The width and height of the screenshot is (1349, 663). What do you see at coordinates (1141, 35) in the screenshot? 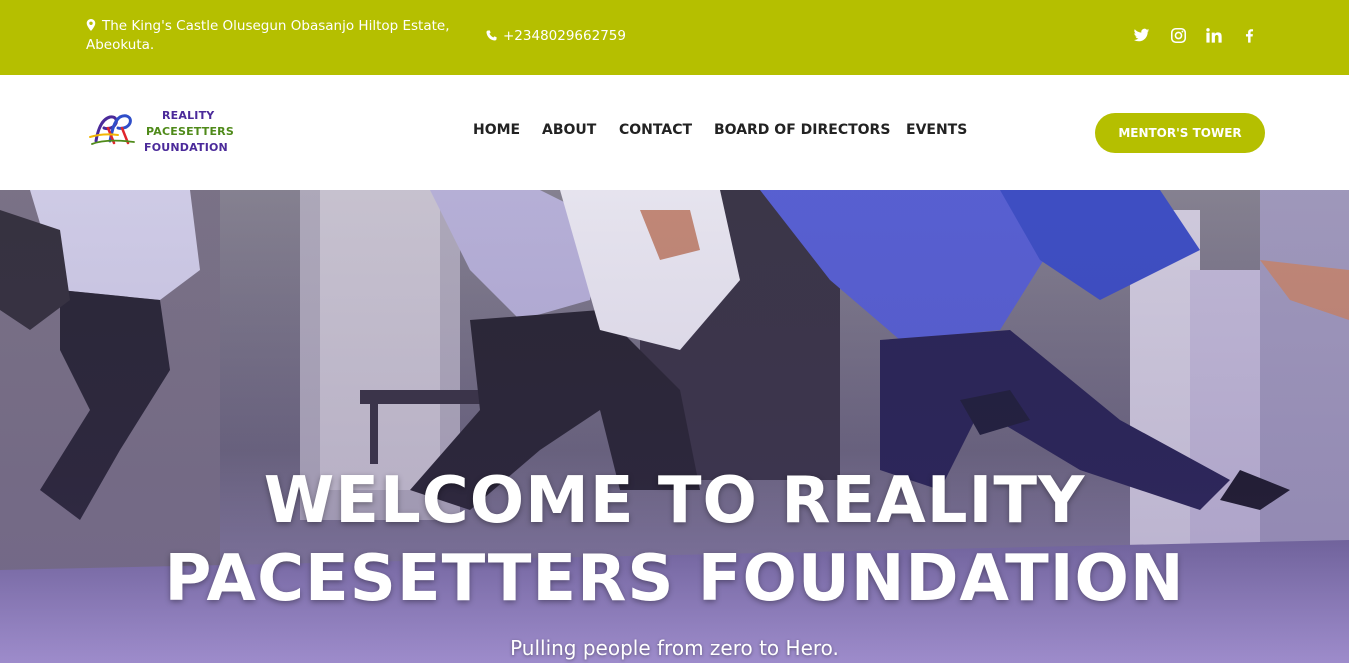
I see `twitter-icon` at bounding box center [1141, 35].